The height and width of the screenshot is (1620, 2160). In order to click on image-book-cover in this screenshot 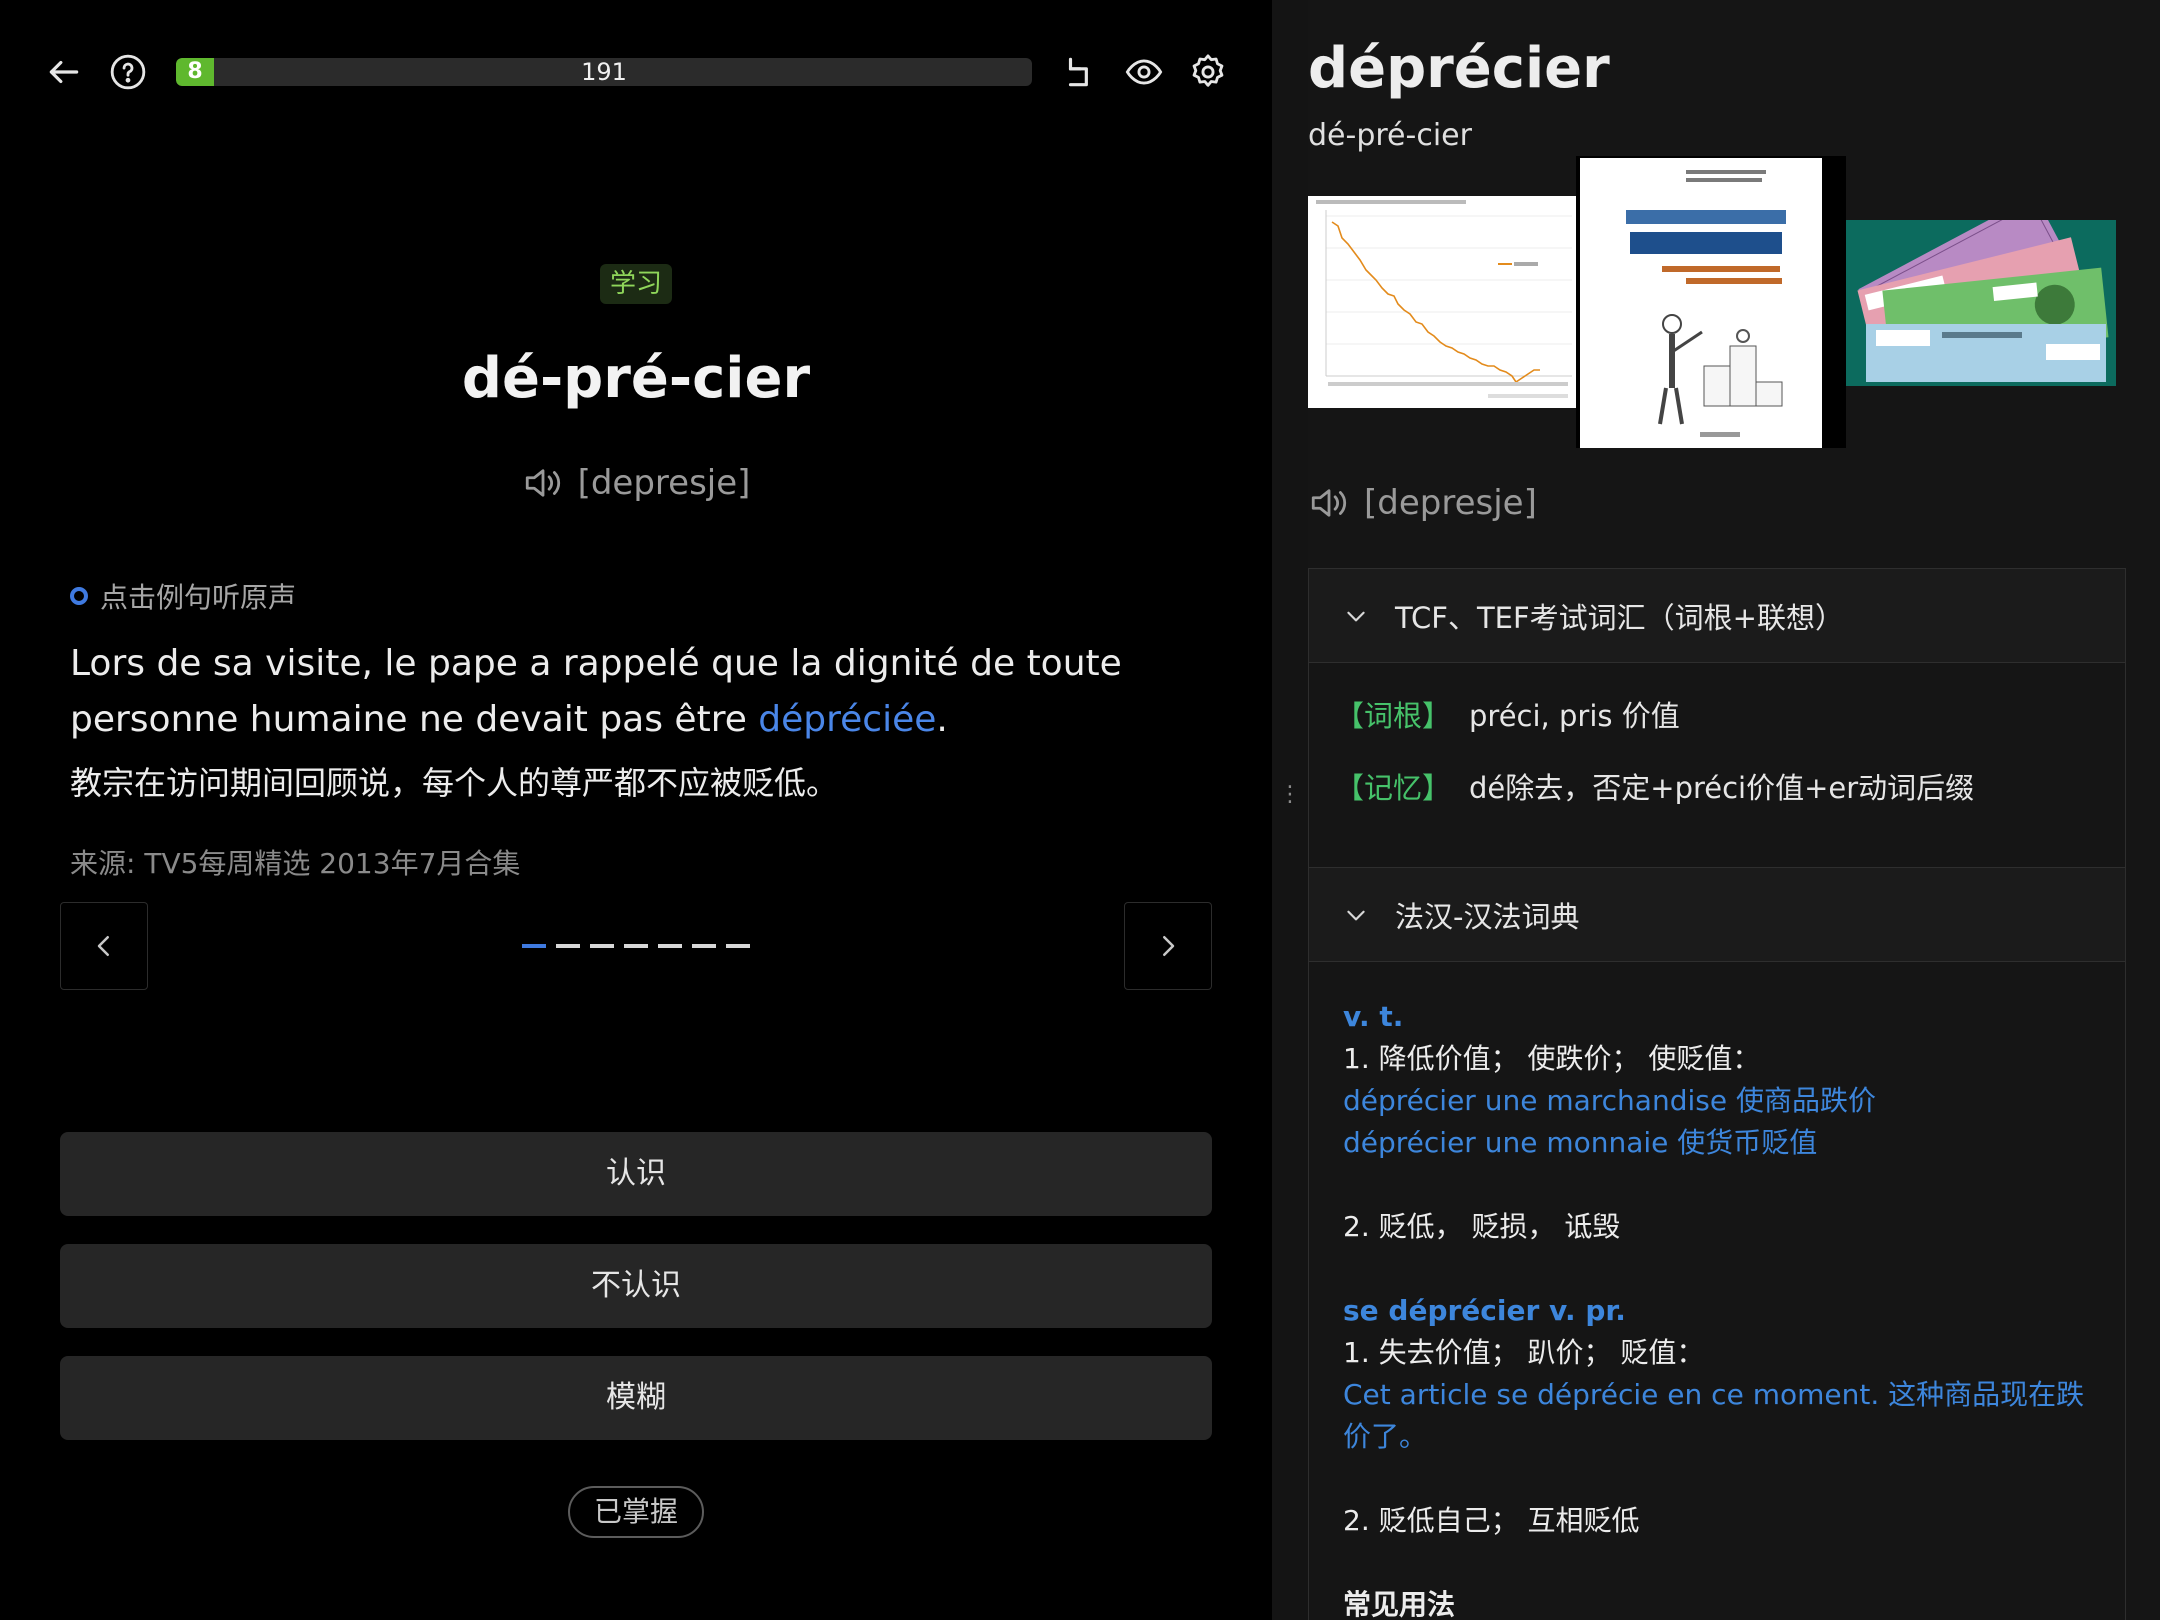, I will do `click(1711, 302)`.